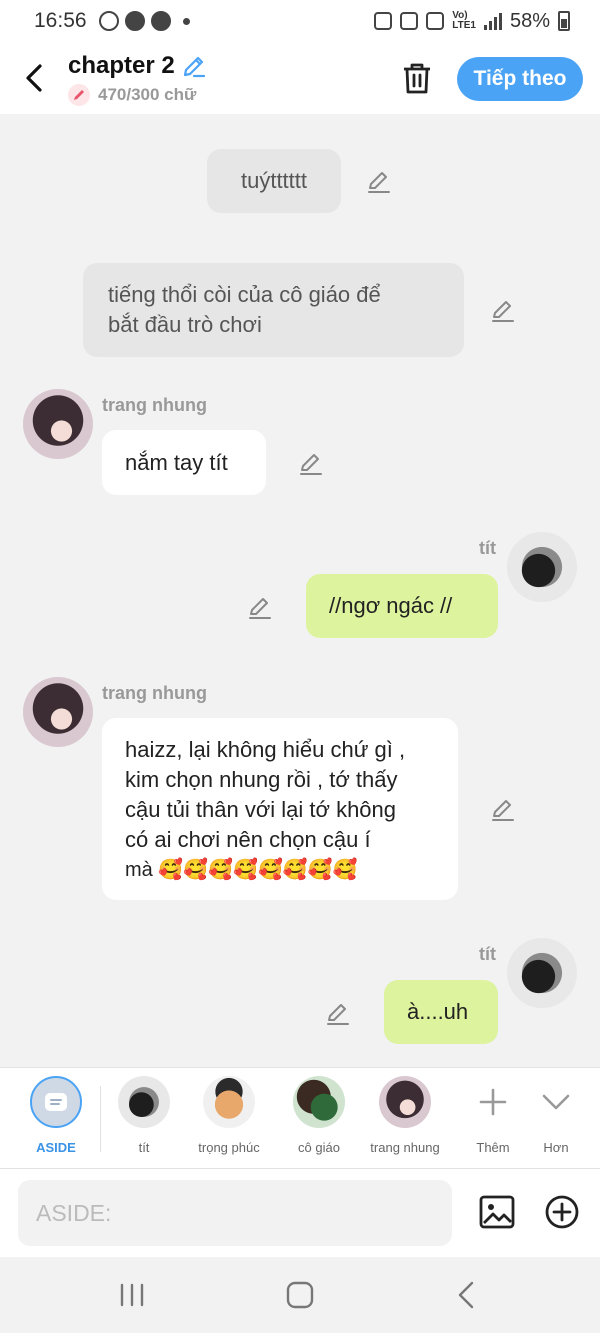  I want to click on message-line: cậu tủi thân với lại tớ không, so click(261, 809).